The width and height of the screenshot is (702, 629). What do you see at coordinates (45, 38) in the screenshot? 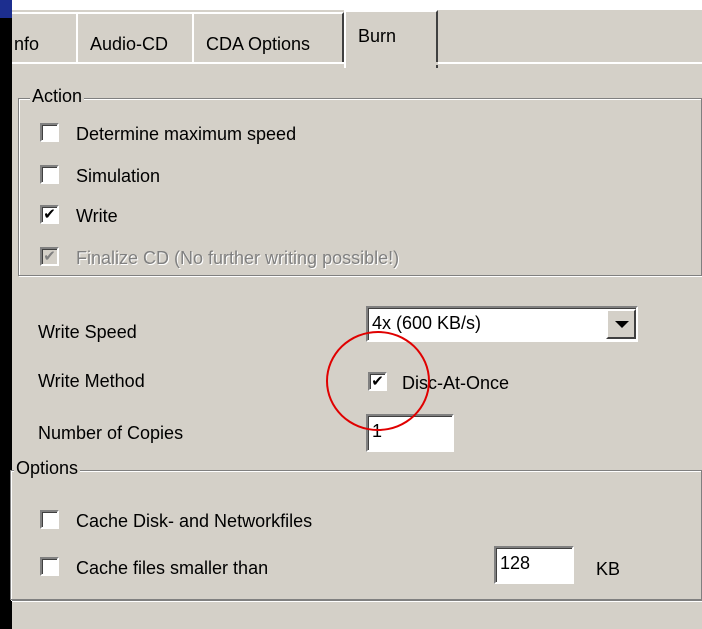
I see `tab-info: nfo` at bounding box center [45, 38].